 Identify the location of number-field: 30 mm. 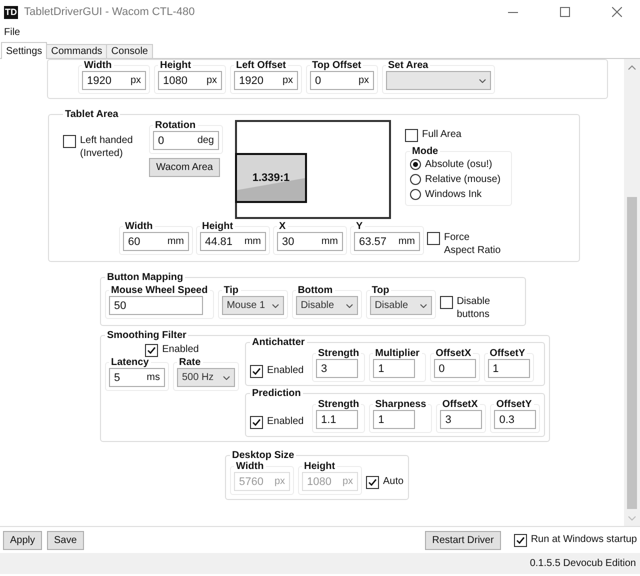
(310, 241).